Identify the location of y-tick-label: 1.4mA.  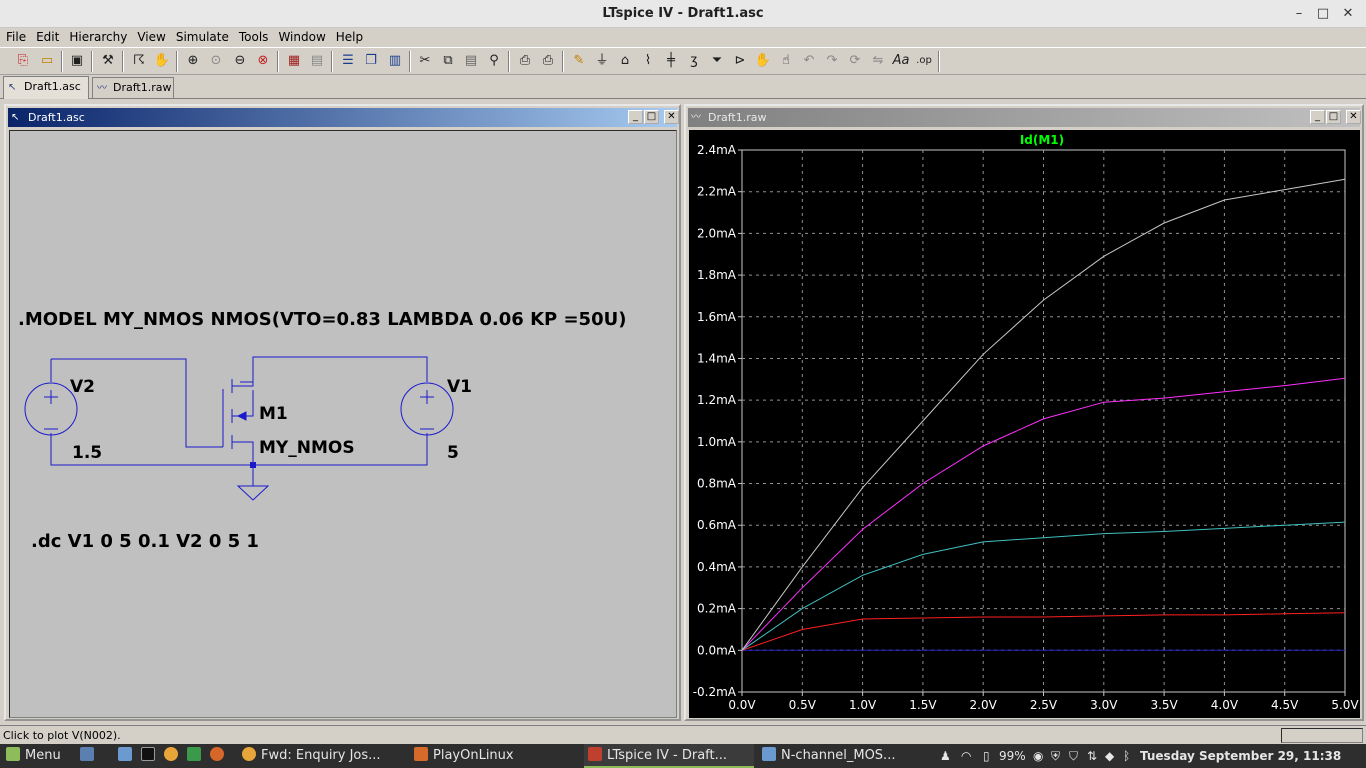
(717, 358).